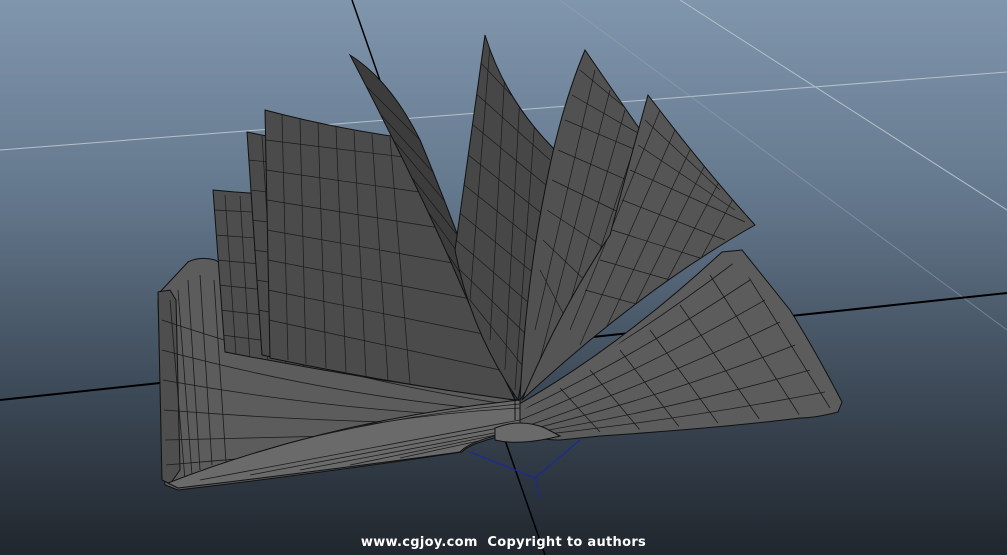  What do you see at coordinates (503, 542) in the screenshot?
I see `watermark-text: www.cgjoy.com Copyright to authors` at bounding box center [503, 542].